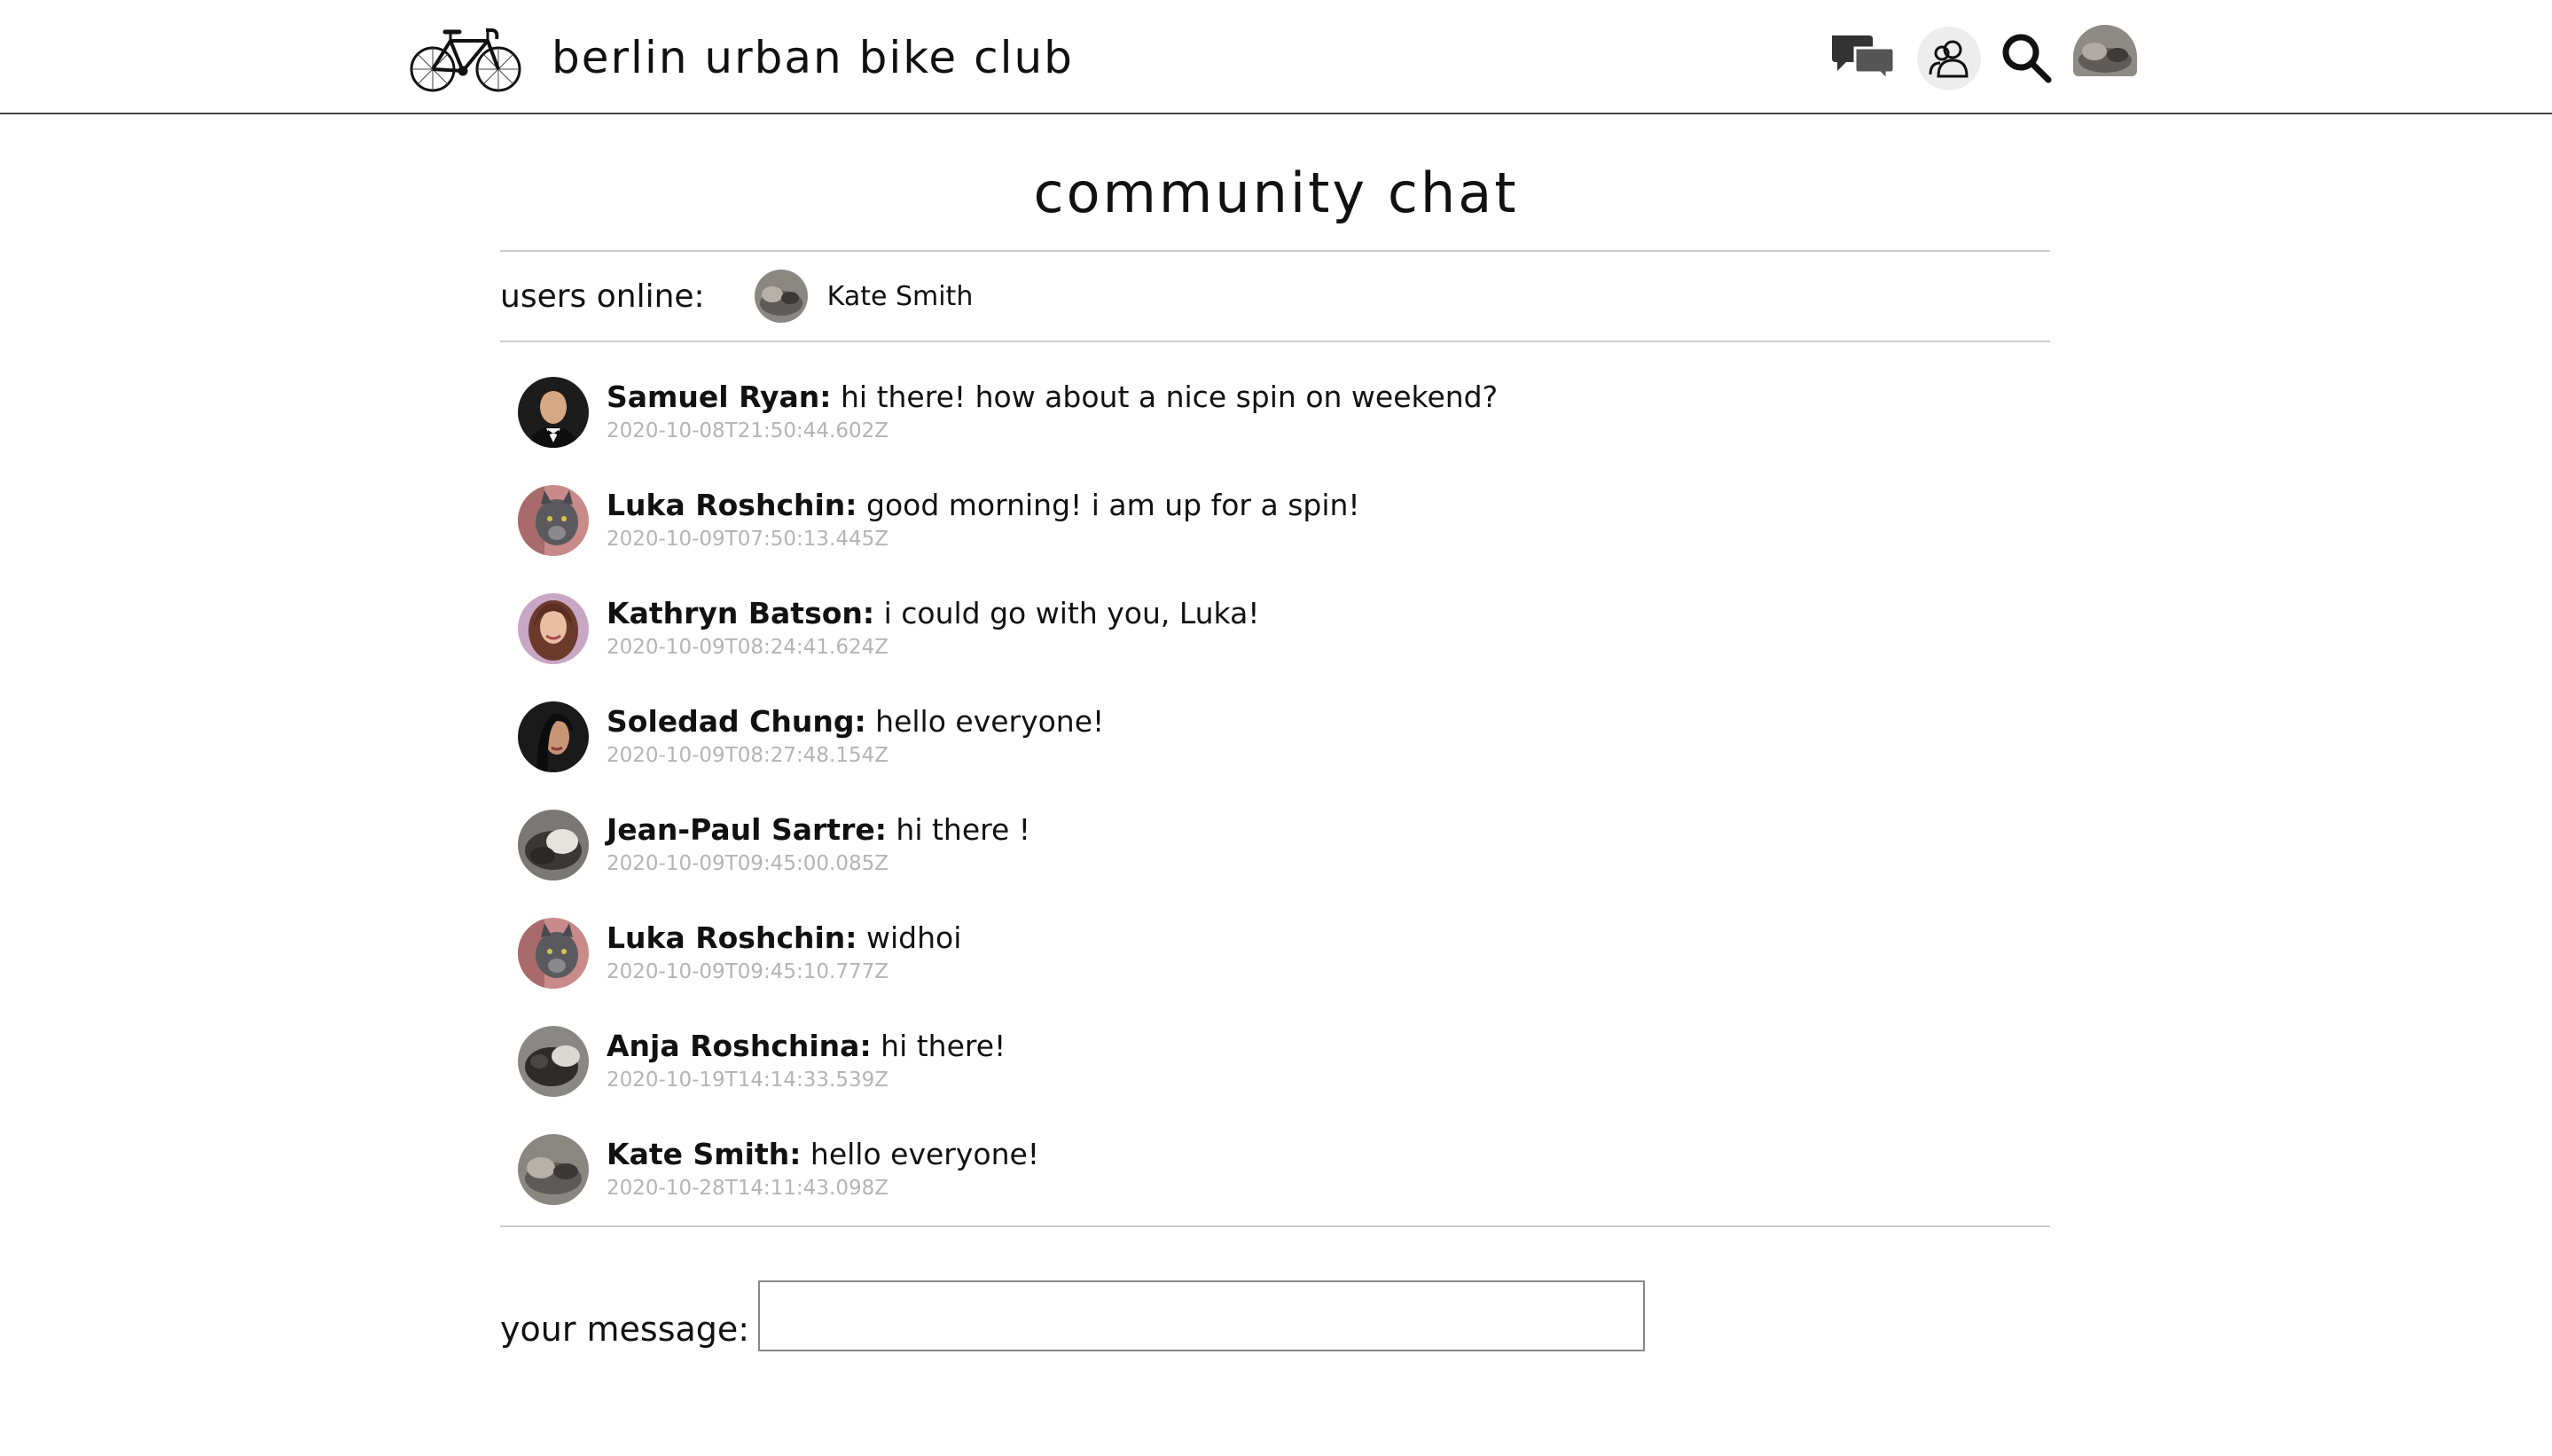 The width and height of the screenshot is (2552, 1456). I want to click on message-timestamp: 2020-10-28T14:11:43.098Z, so click(748, 1188).